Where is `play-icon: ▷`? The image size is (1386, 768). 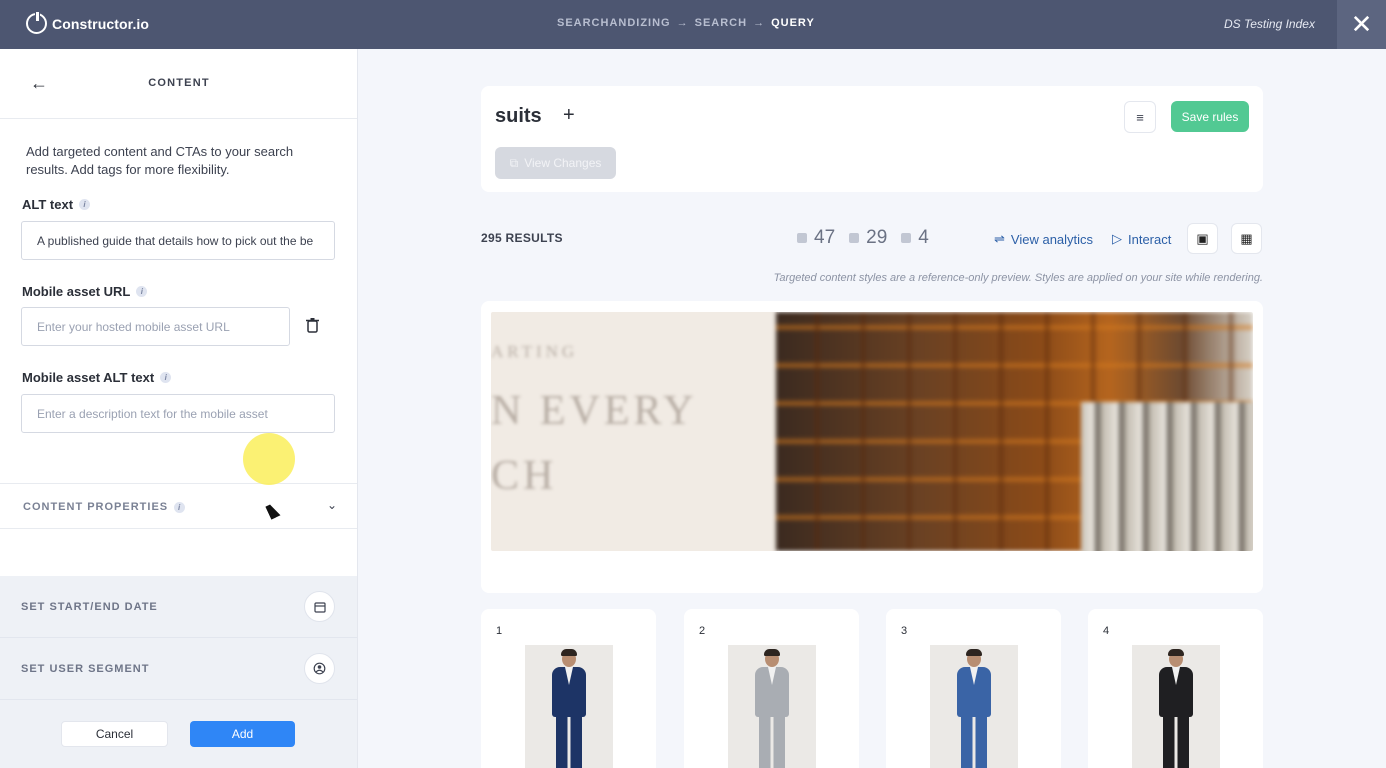 play-icon: ▷ is located at coordinates (1117, 238).